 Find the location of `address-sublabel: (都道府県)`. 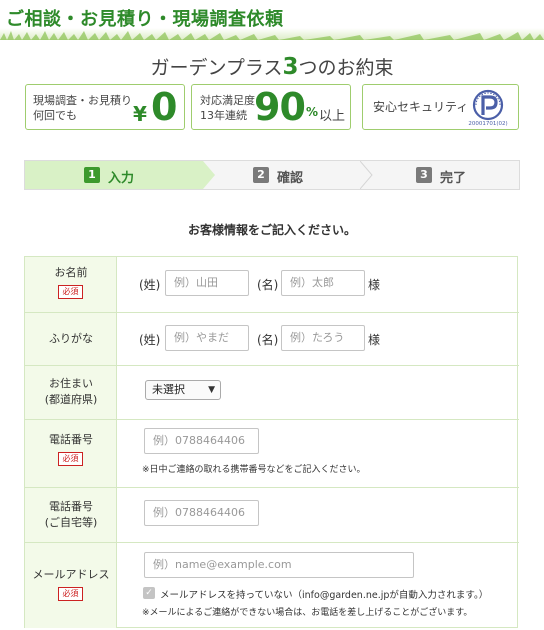

address-sublabel: (都道府県) is located at coordinates (71, 399).